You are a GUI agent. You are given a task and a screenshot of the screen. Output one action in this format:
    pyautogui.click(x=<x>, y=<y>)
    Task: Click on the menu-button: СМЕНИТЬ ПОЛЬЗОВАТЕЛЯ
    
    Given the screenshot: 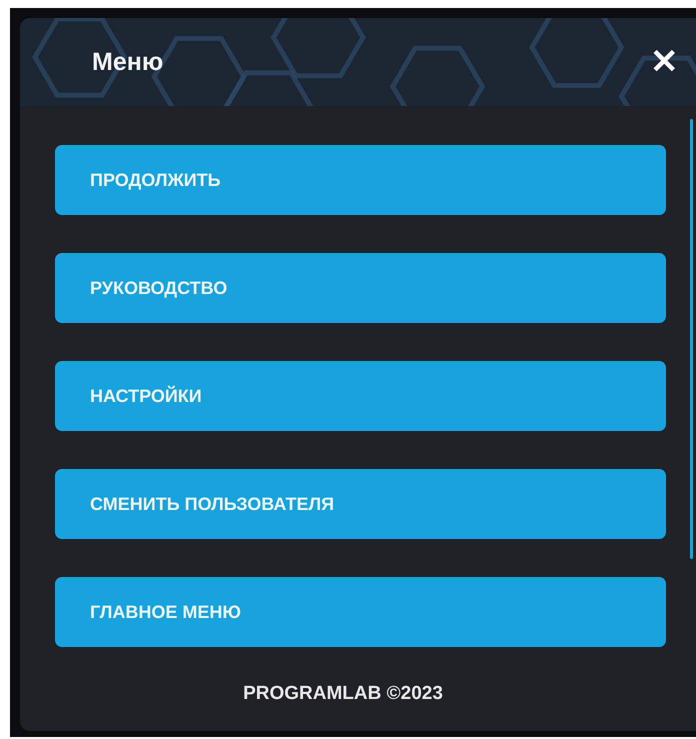 What is the action you would take?
    pyautogui.click(x=360, y=504)
    